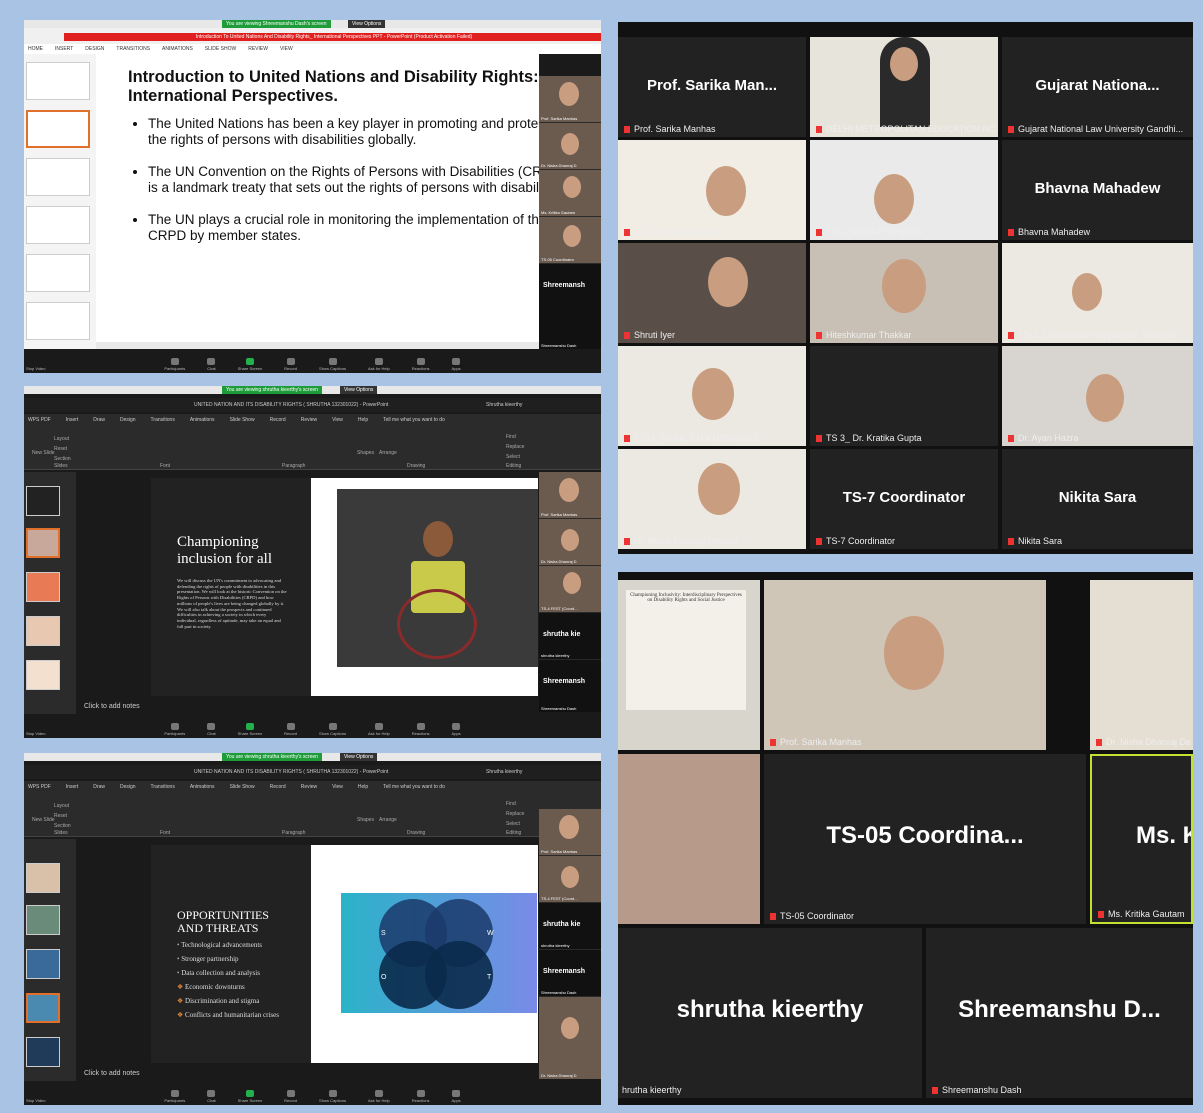 This screenshot has height=1113, width=1203. Describe the element at coordinates (133, 49) in the screenshot. I see `tab-transitions: TRANSITIONS` at that location.